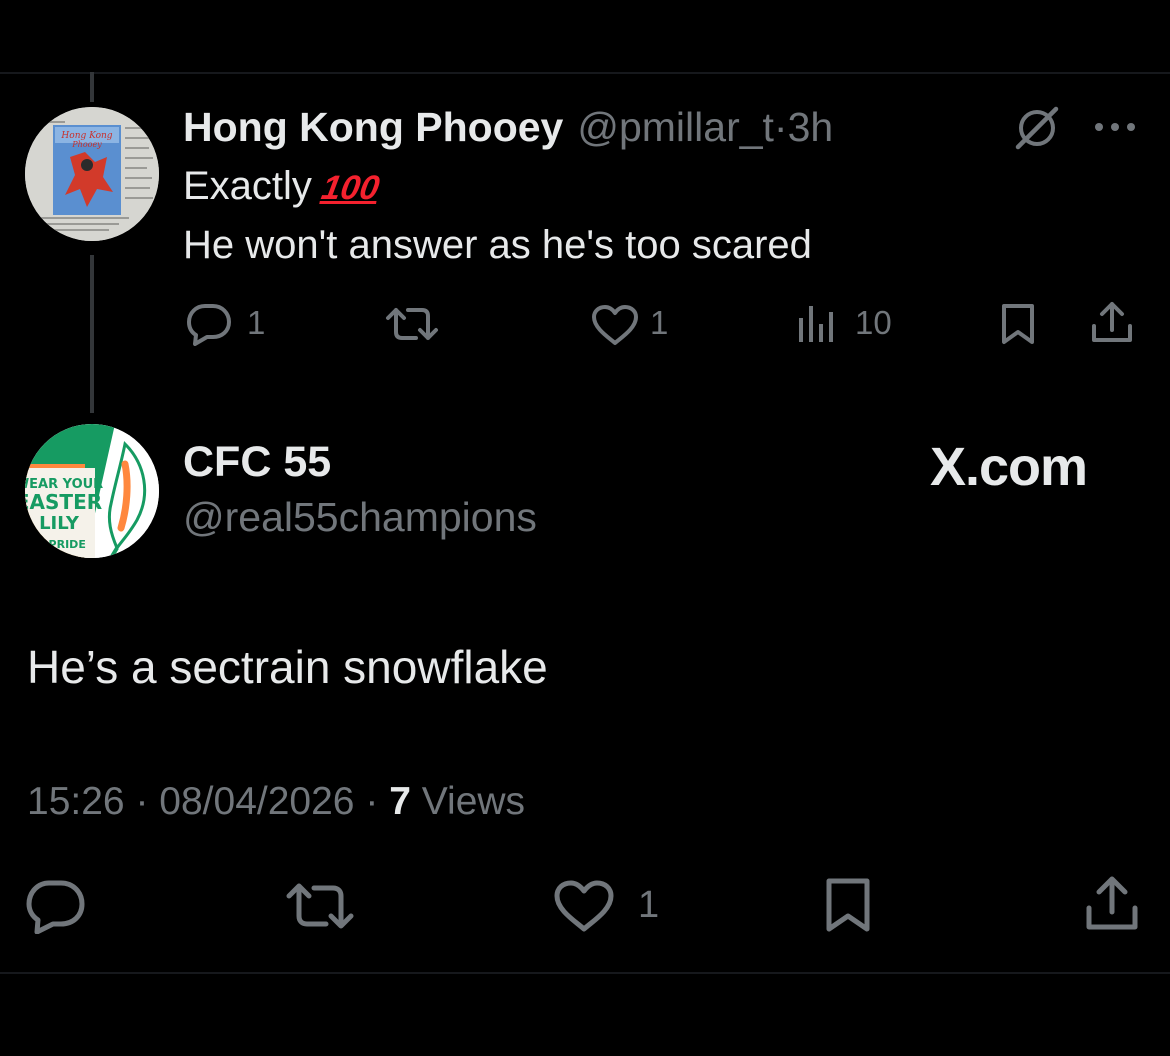 The image size is (1170, 1056). Describe the element at coordinates (63, 502) in the screenshot. I see `main-avatar-text-2: EASTER` at that location.